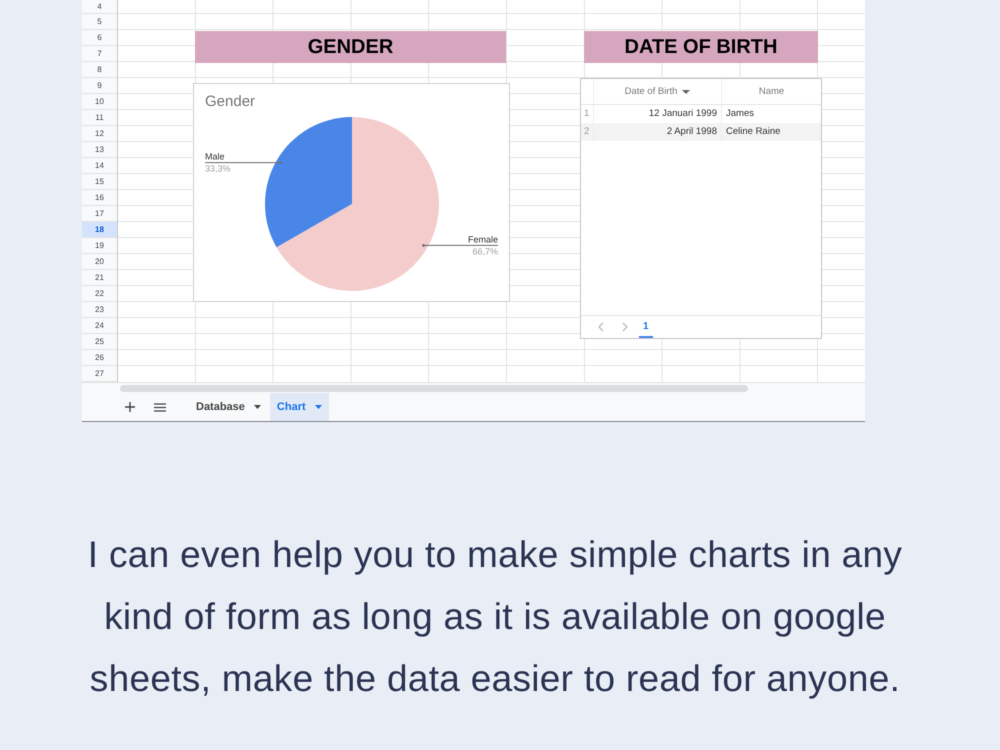 This screenshot has height=750, width=1000. Describe the element at coordinates (99, 294) in the screenshot. I see `row-number: 22` at that location.